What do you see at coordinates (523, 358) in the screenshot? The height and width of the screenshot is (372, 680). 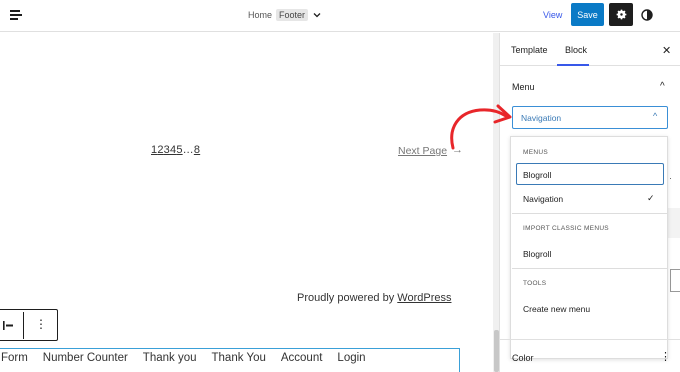 I see `color-panel-title: Color` at bounding box center [523, 358].